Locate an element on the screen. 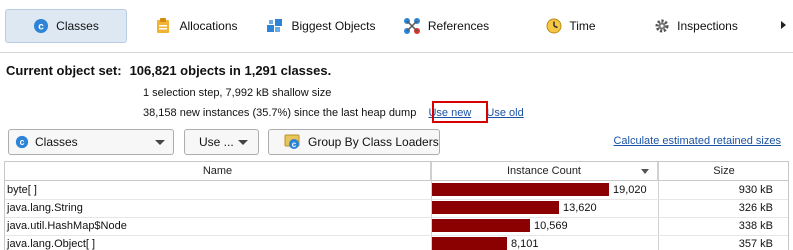  title-value: 106,821 objects in 1,291 classes. is located at coordinates (230, 70).